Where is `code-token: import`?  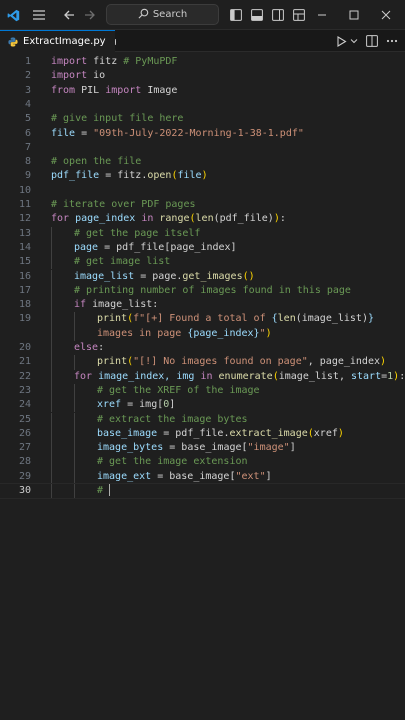 code-token: import is located at coordinates (123, 90).